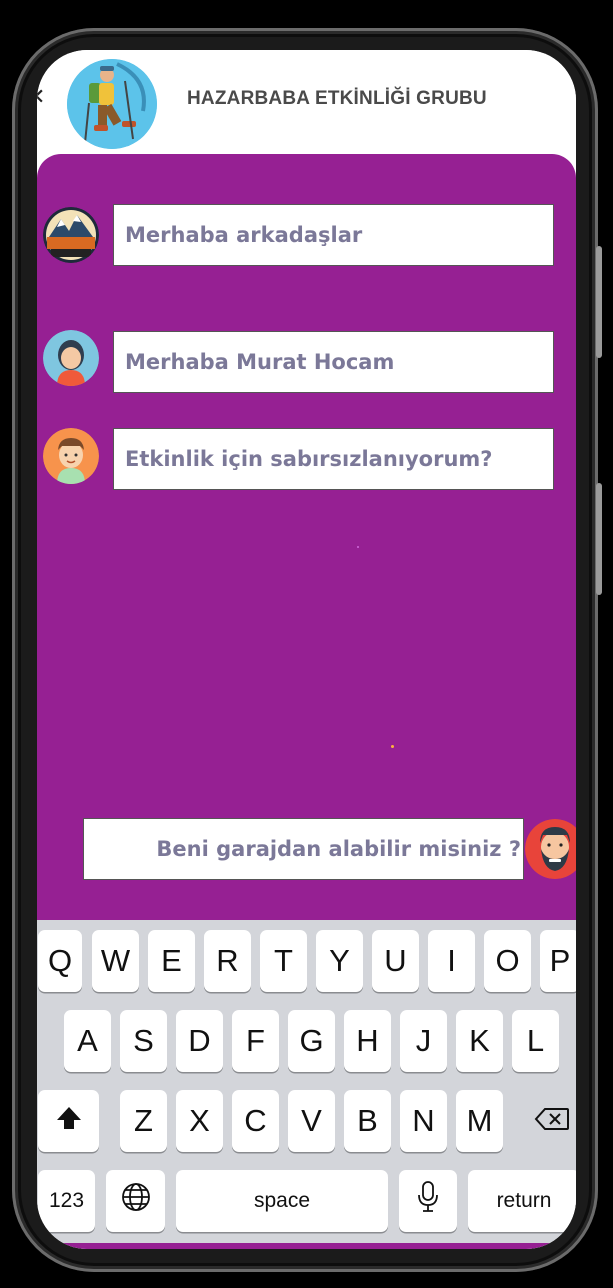  I want to click on message-bubble-4: Beni garajdan alabilir misiniz ?, so click(303, 849).